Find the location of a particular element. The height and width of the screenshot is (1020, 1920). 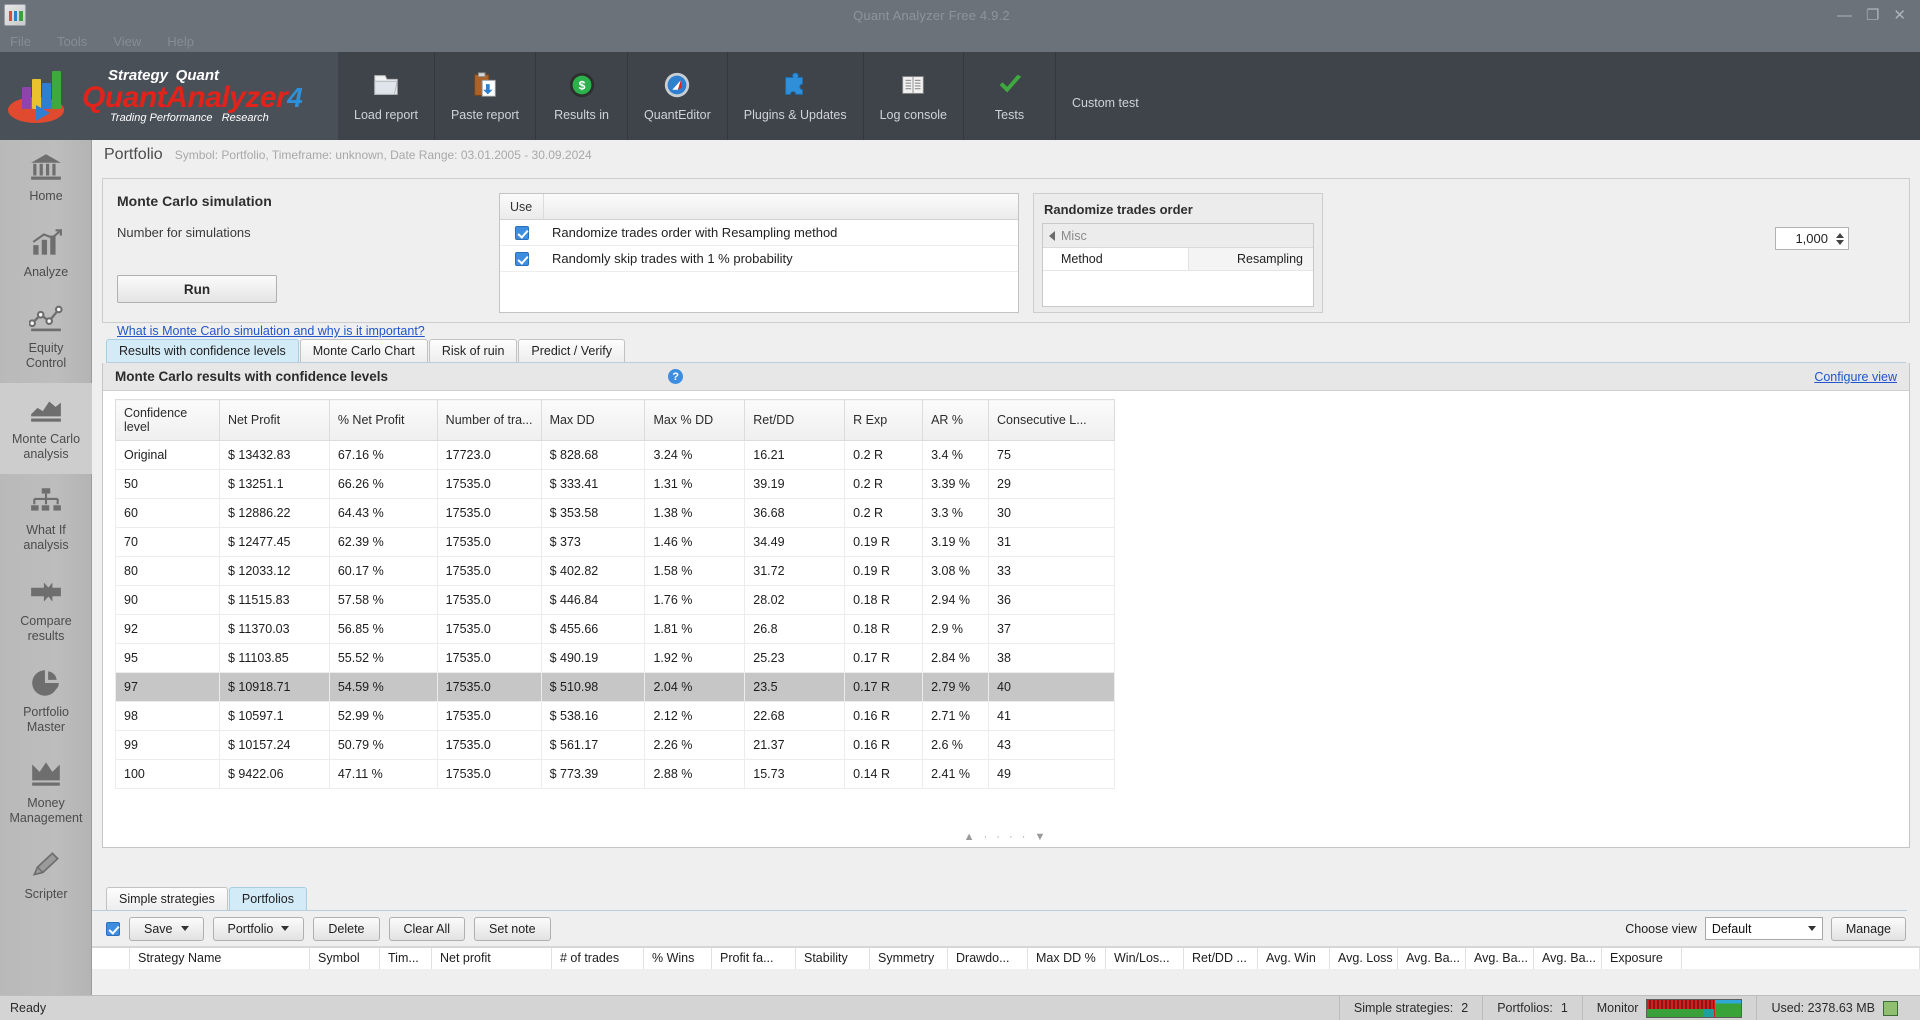

grid-column-header: Symmetry is located at coordinates (909, 958).